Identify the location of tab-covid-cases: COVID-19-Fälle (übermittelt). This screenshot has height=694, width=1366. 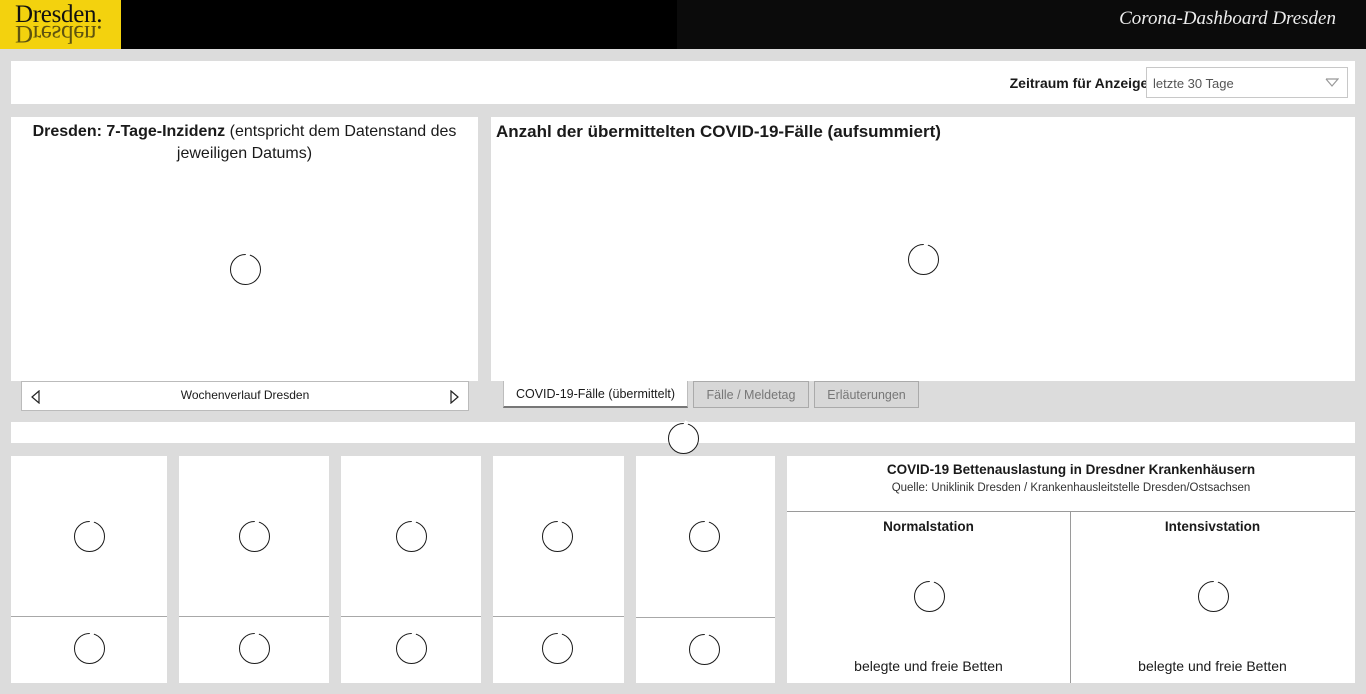
(595, 394).